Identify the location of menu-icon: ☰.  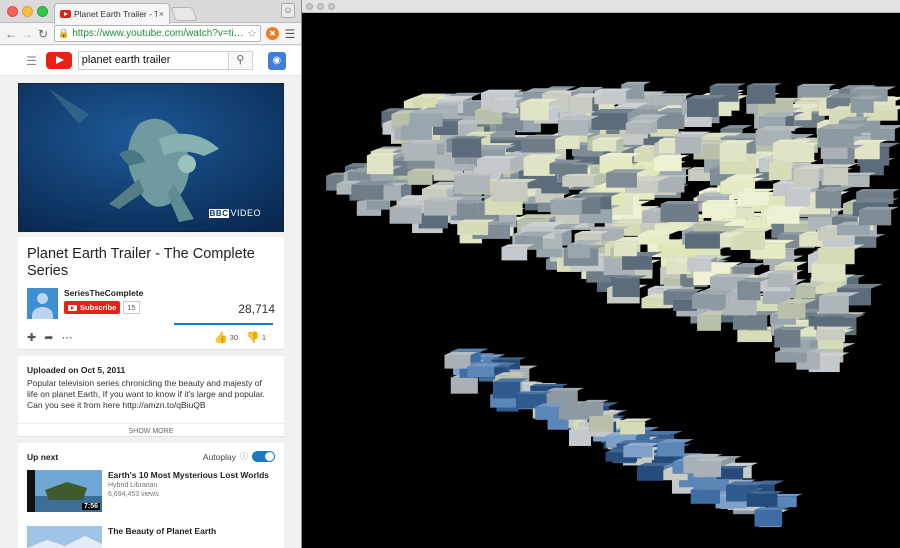
(290, 34).